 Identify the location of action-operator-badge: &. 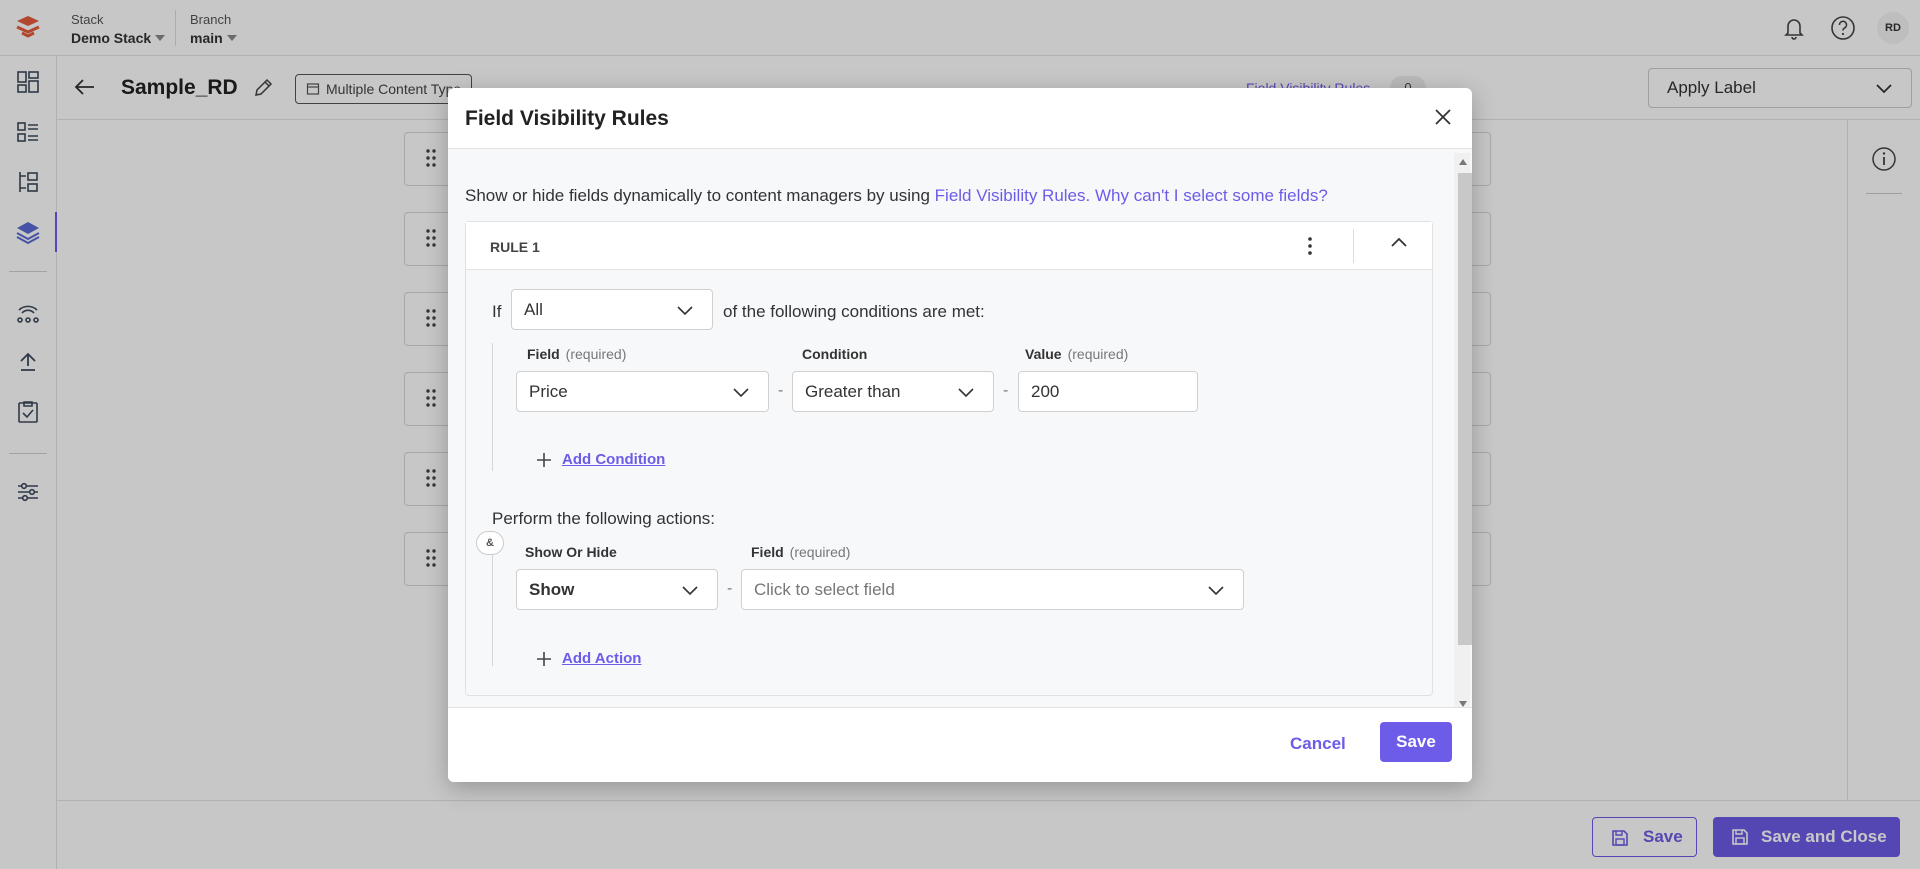
(490, 543).